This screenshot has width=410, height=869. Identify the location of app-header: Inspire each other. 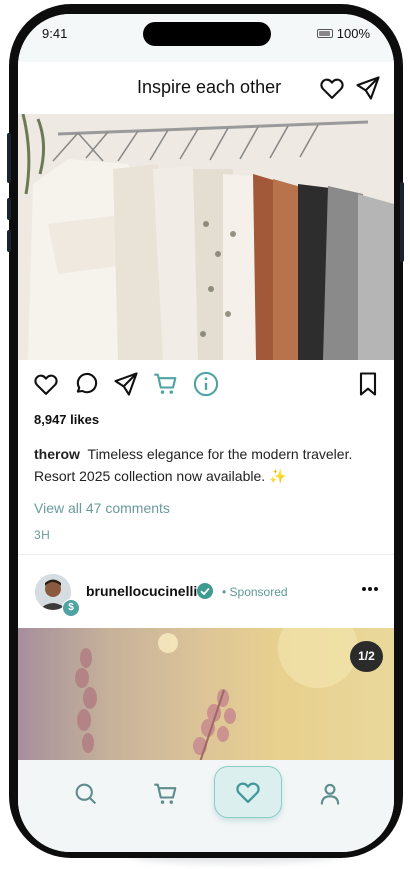
(206, 88).